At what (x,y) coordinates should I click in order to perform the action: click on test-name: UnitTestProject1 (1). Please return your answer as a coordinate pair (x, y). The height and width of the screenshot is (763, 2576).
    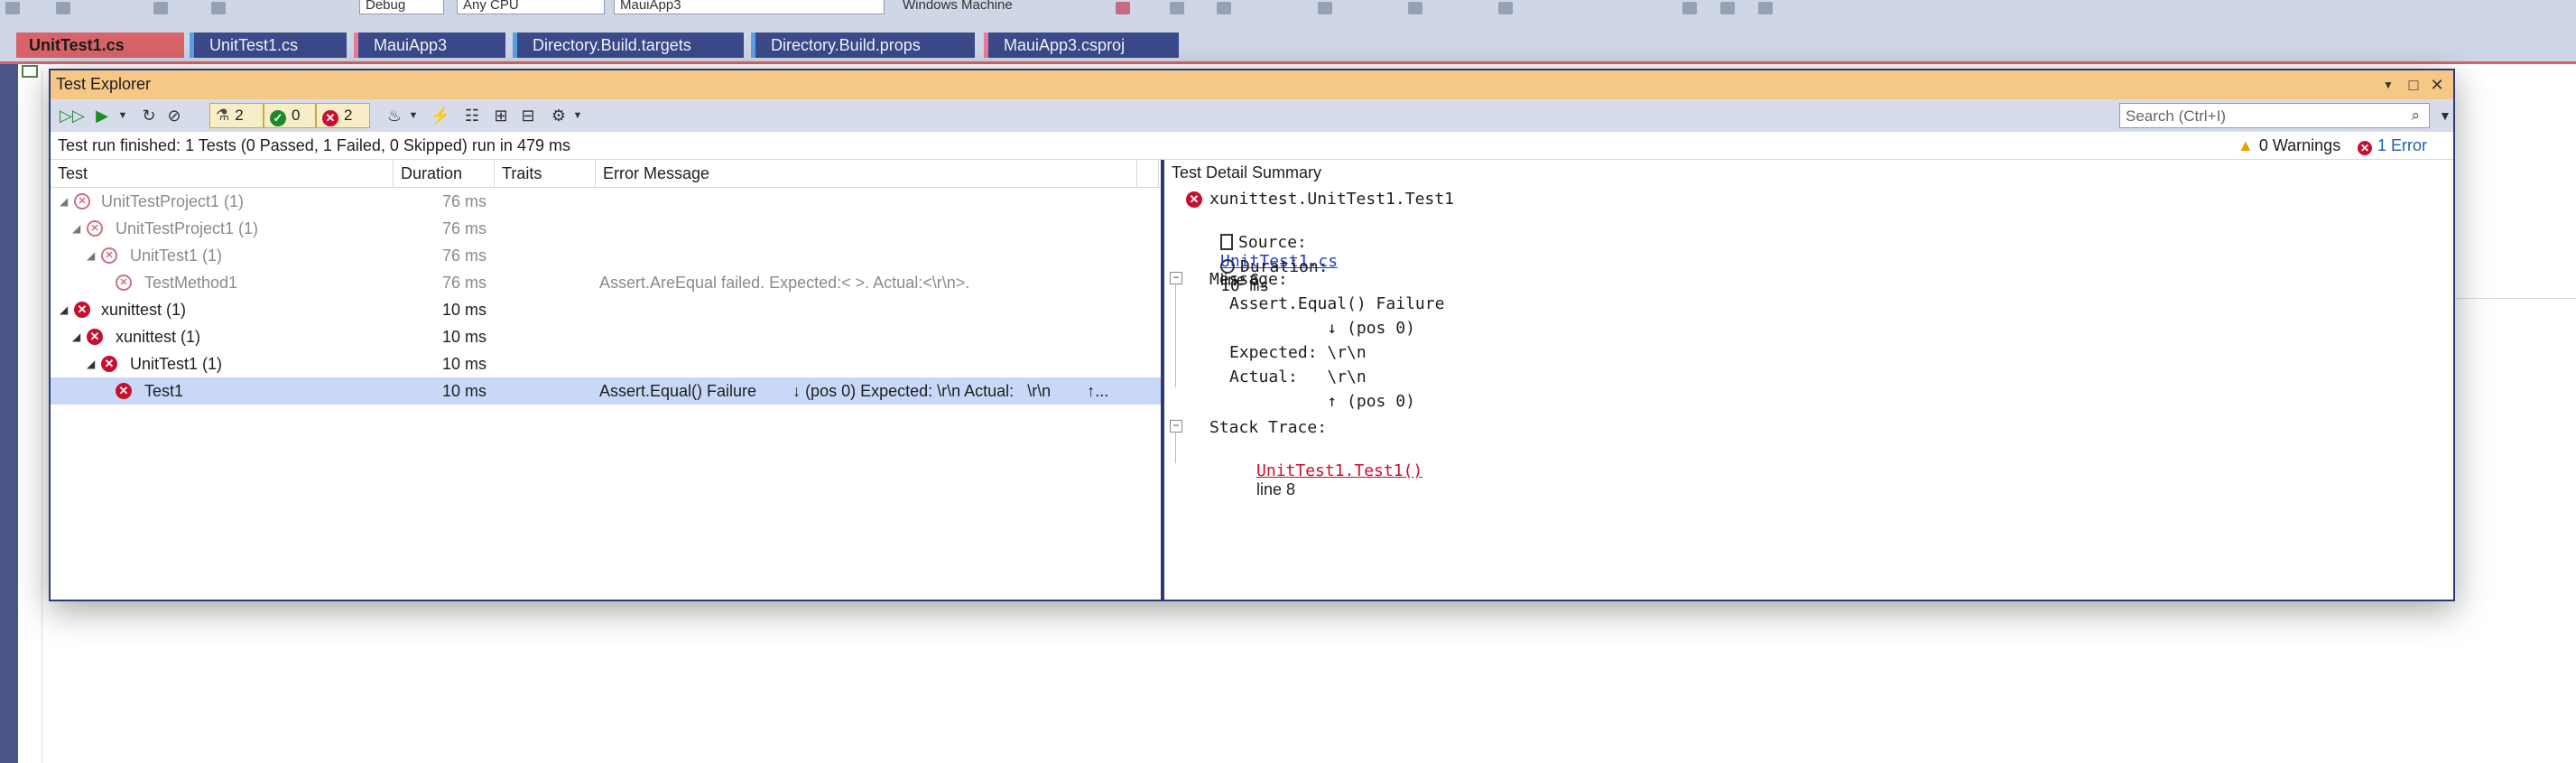
    Looking at the image, I should click on (173, 201).